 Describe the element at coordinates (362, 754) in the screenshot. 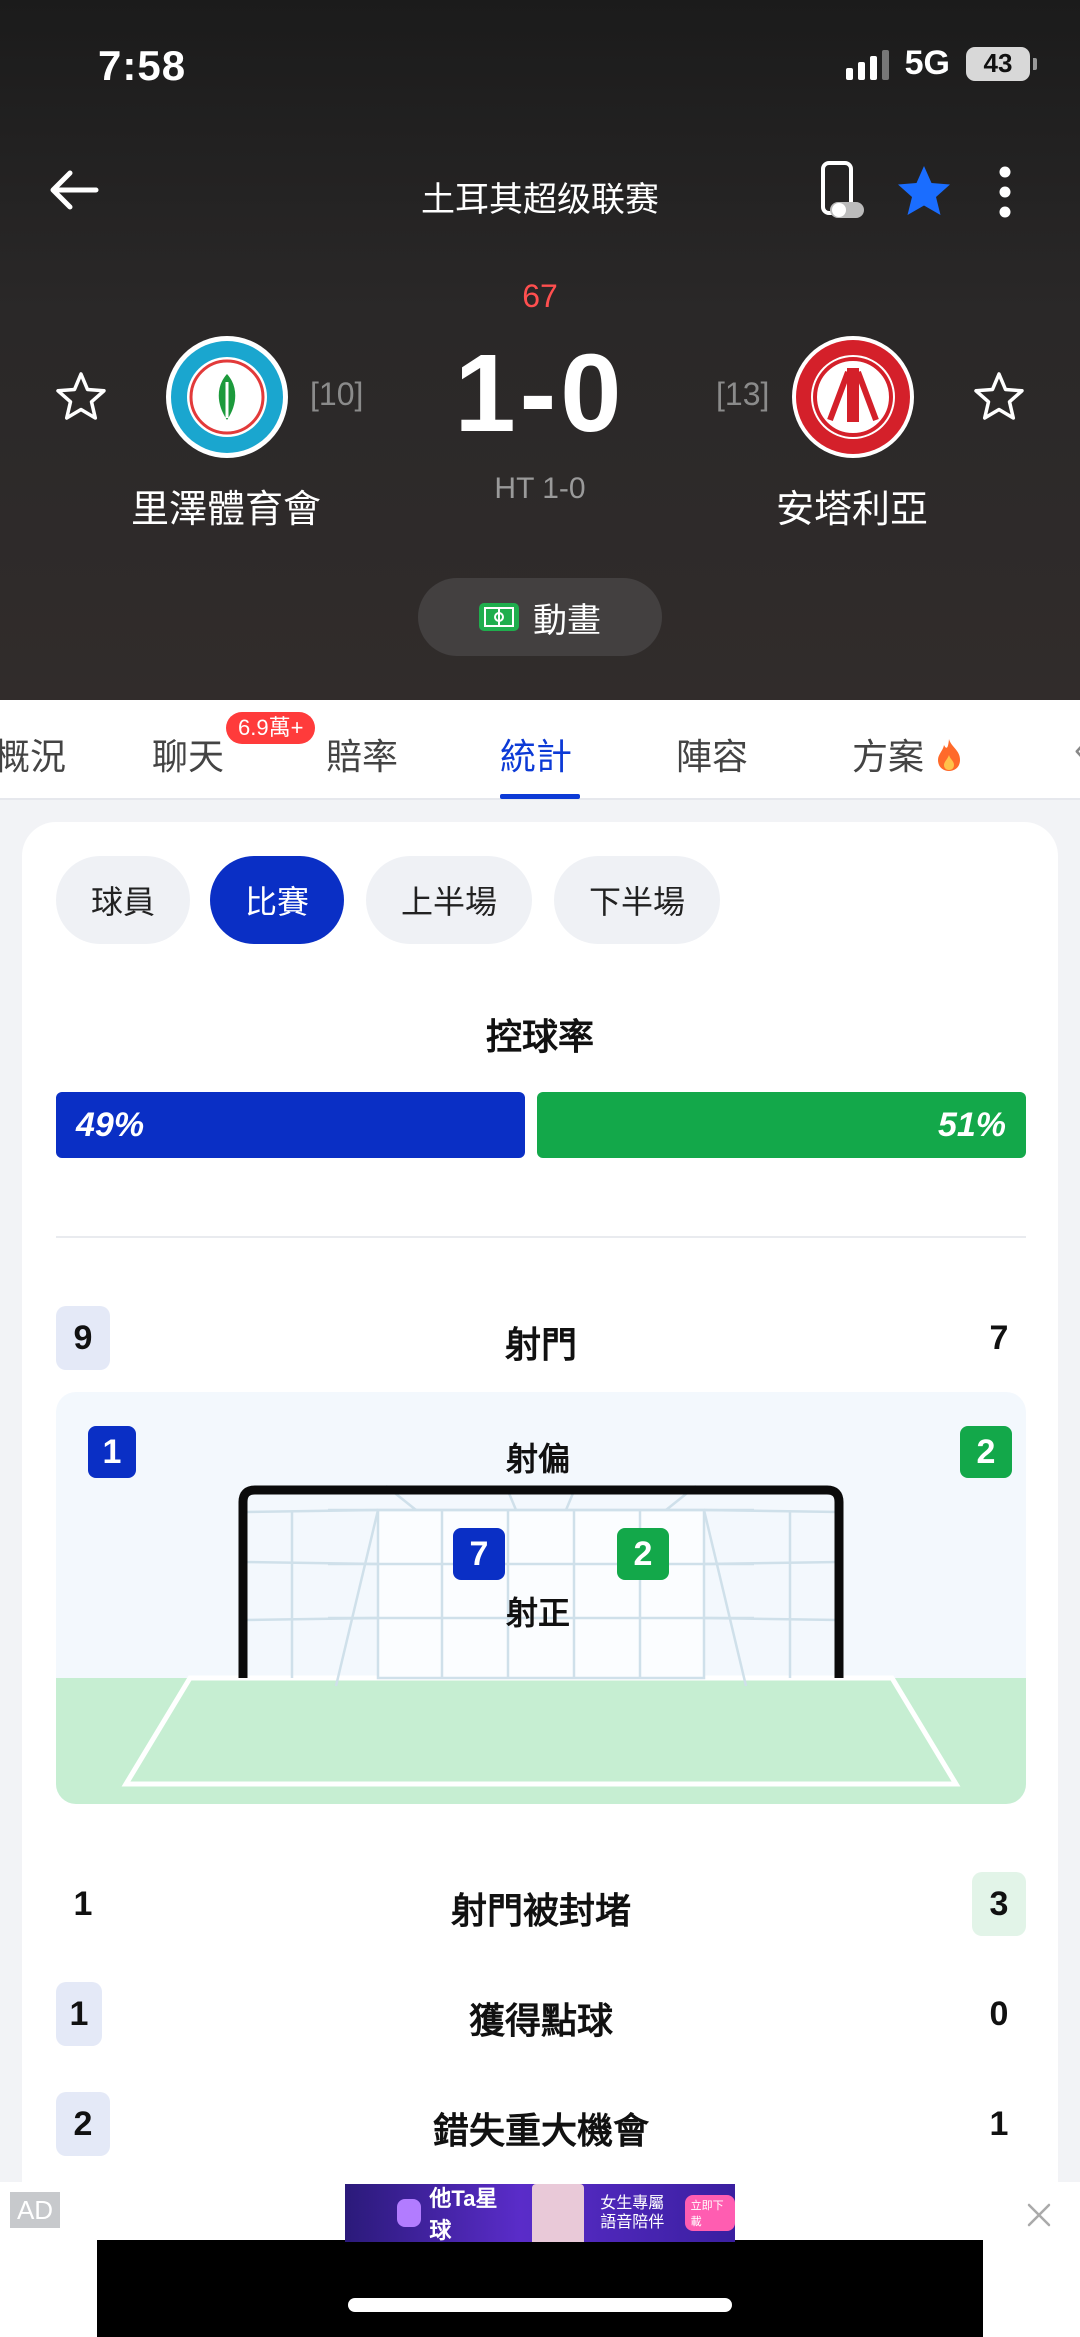

I see `tab-odds: 賠率` at that location.